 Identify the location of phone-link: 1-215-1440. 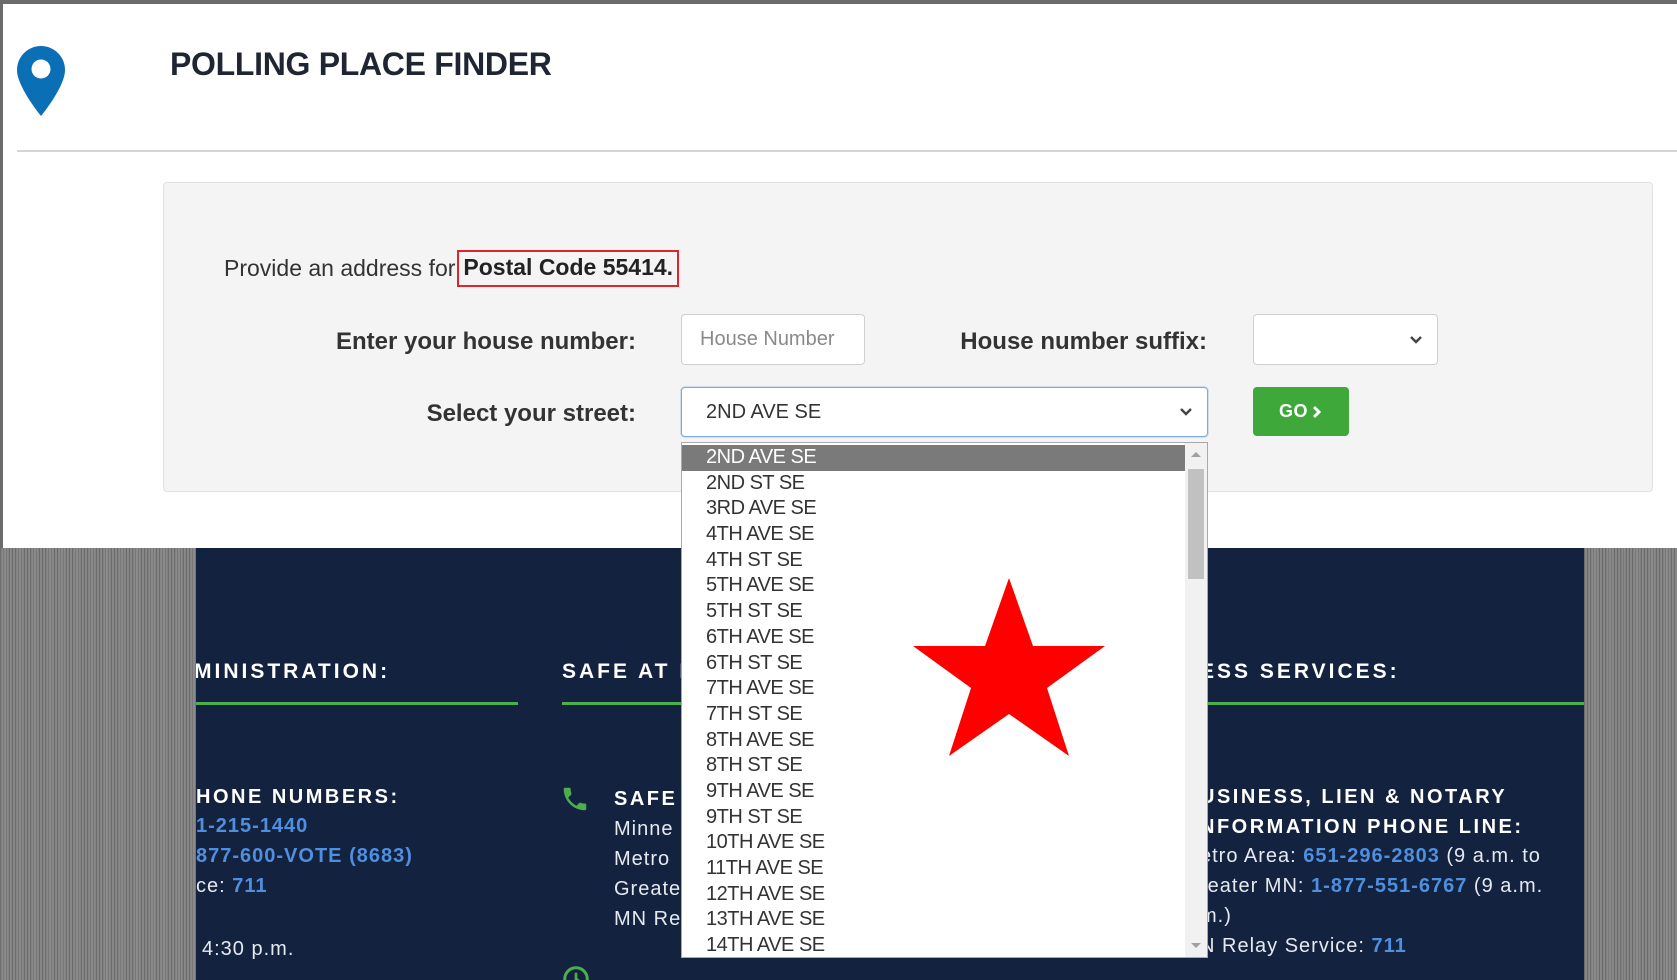
(252, 826).